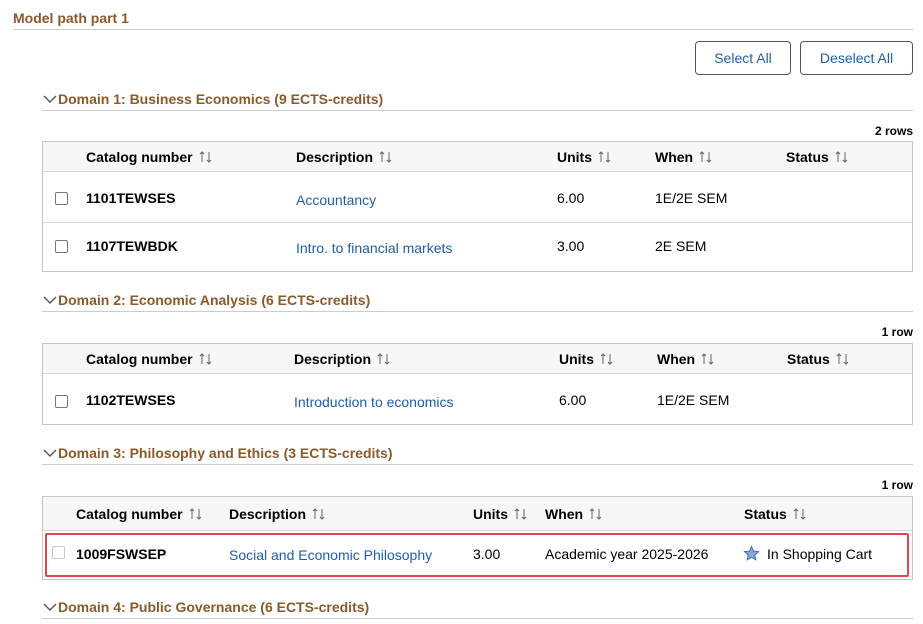 Image resolution: width=923 pixels, height=624 pixels. I want to click on course-link: Intro. to financial markets, so click(374, 248).